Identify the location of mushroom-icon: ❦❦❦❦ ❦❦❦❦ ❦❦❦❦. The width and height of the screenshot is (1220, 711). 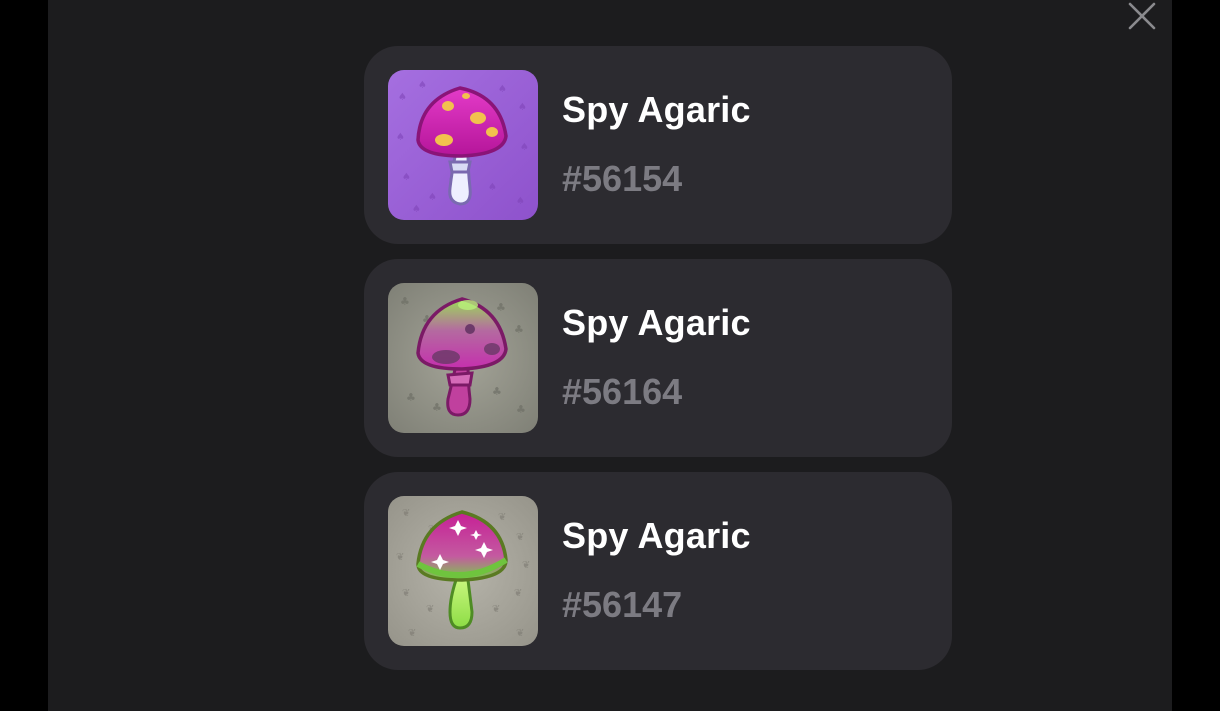
(463, 571).